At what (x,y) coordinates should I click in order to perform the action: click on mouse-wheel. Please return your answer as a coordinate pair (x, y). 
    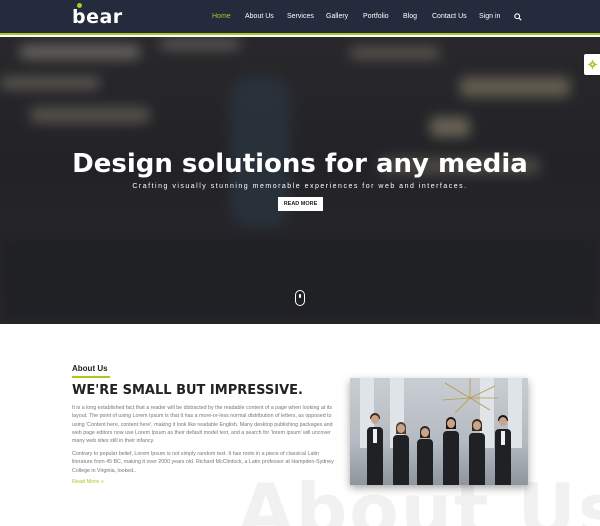
    Looking at the image, I should click on (300, 296).